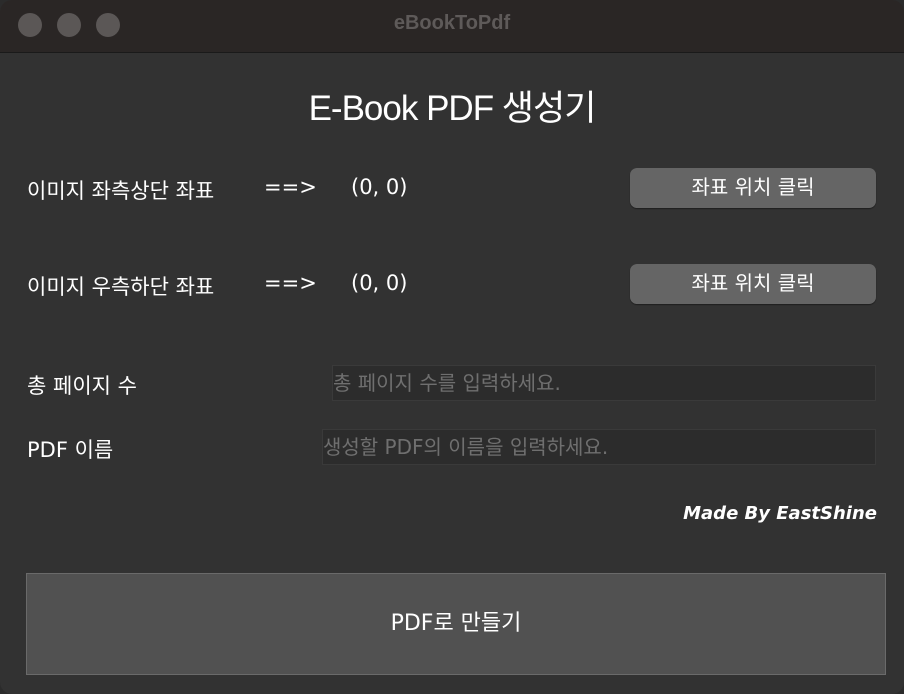 This screenshot has height=694, width=904. What do you see at coordinates (290, 283) in the screenshot?
I see `bottom-right-arrow: ==>` at bounding box center [290, 283].